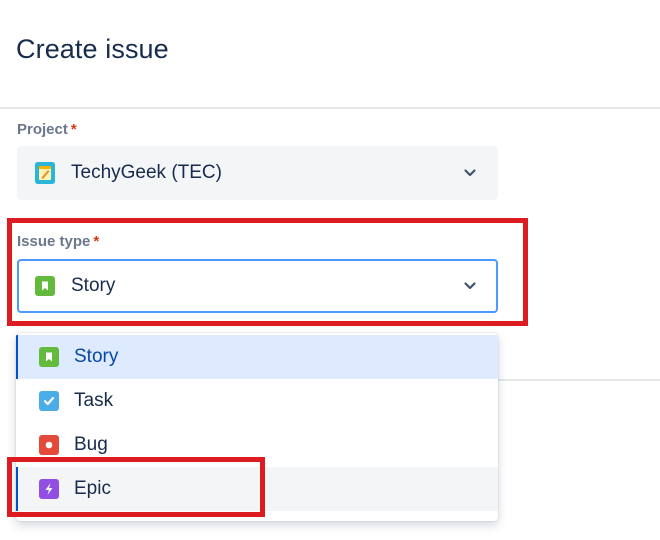 This screenshot has width=660, height=540. What do you see at coordinates (93, 285) in the screenshot?
I see `issue-type-select-value: Story` at bounding box center [93, 285].